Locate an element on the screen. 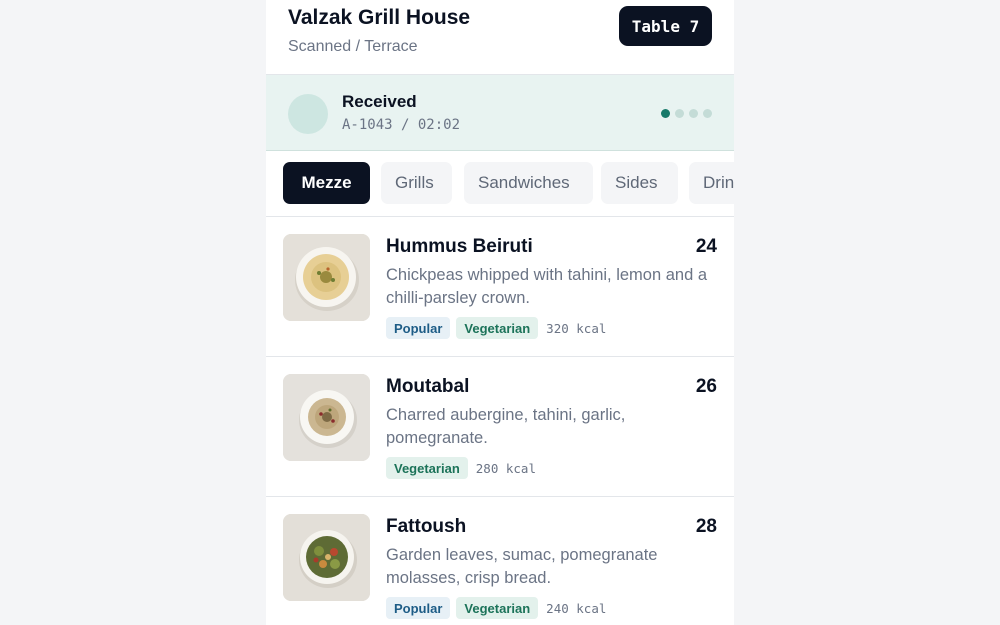 The height and width of the screenshot is (625, 1000). category-tabs: Mezze Grills Sandwiches Sides Drinks is located at coordinates (500, 184).